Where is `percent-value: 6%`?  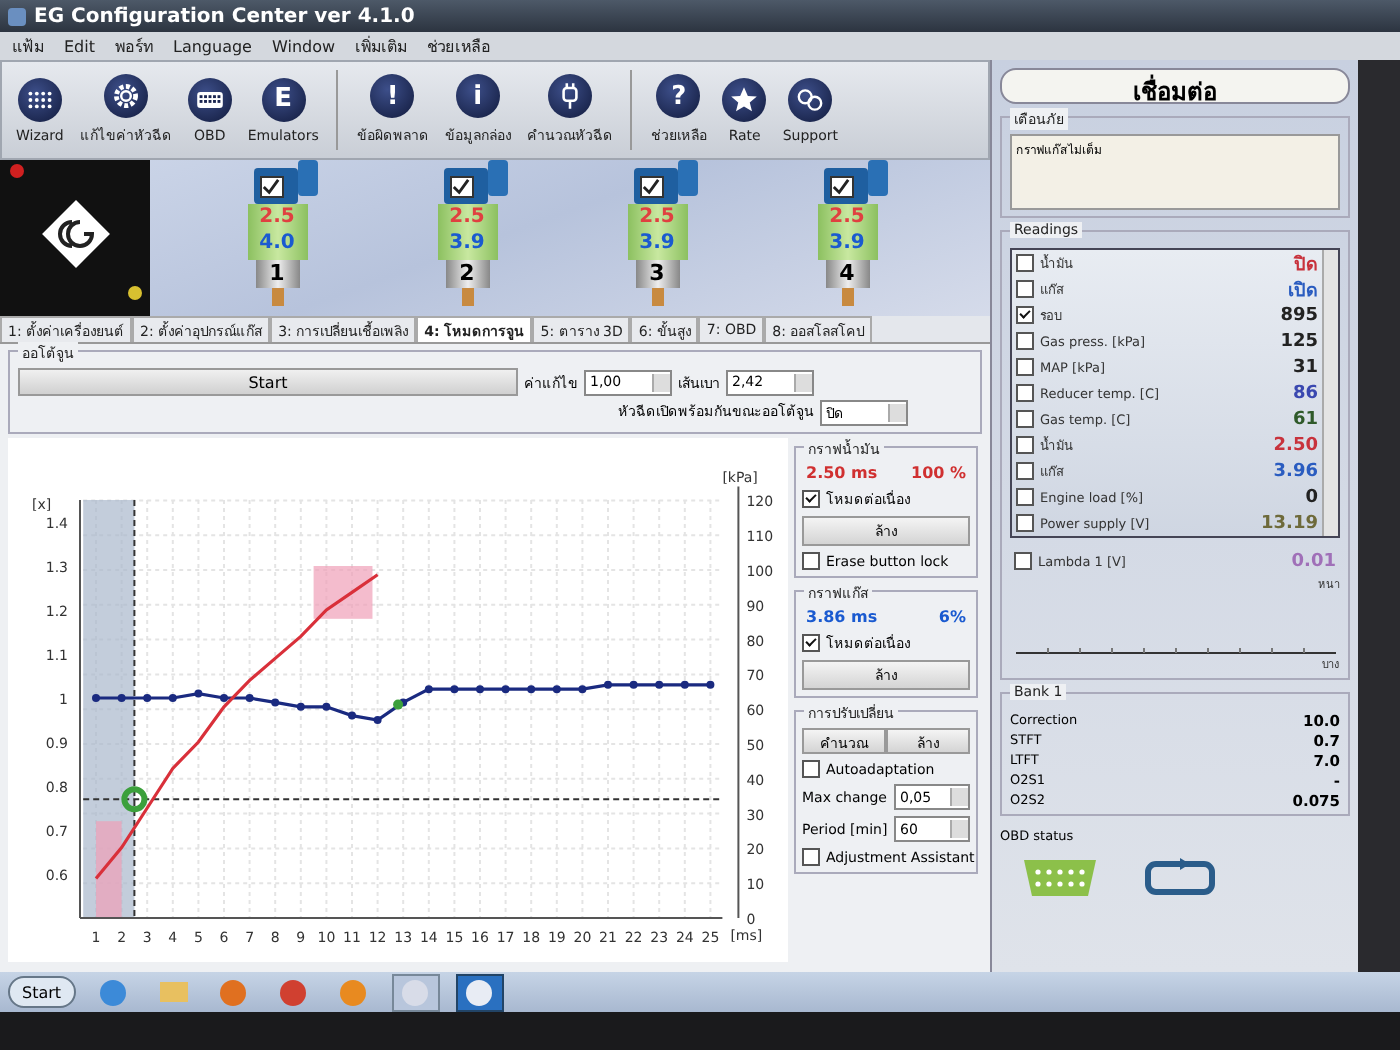 percent-value: 6% is located at coordinates (952, 617).